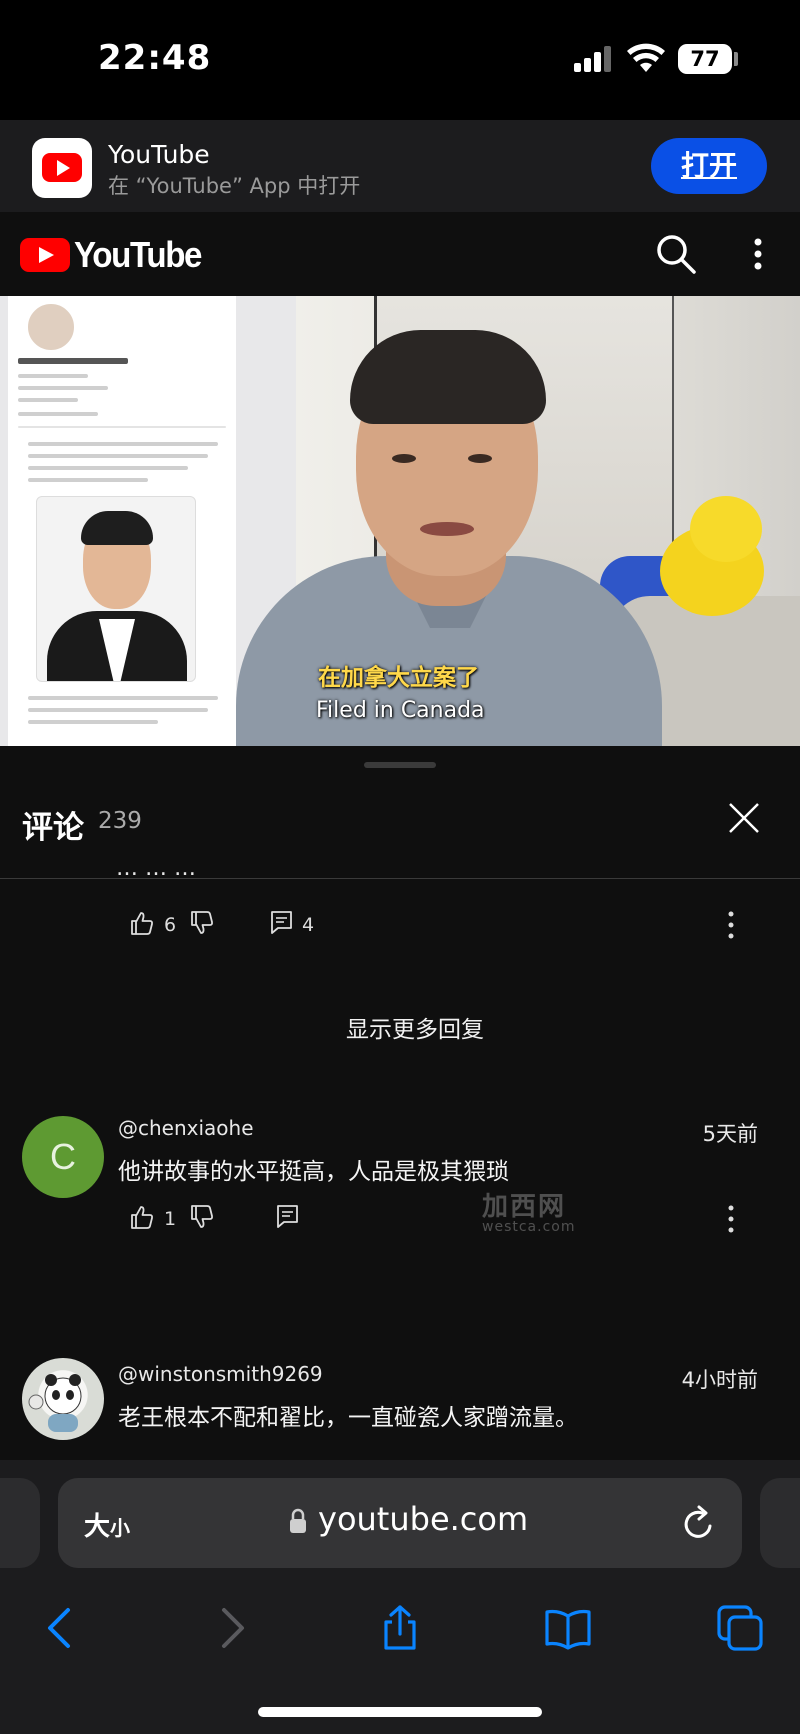 The width and height of the screenshot is (800, 1734). Describe the element at coordinates (730, 1134) in the screenshot. I see `comment-timestamp: 5天前` at that location.